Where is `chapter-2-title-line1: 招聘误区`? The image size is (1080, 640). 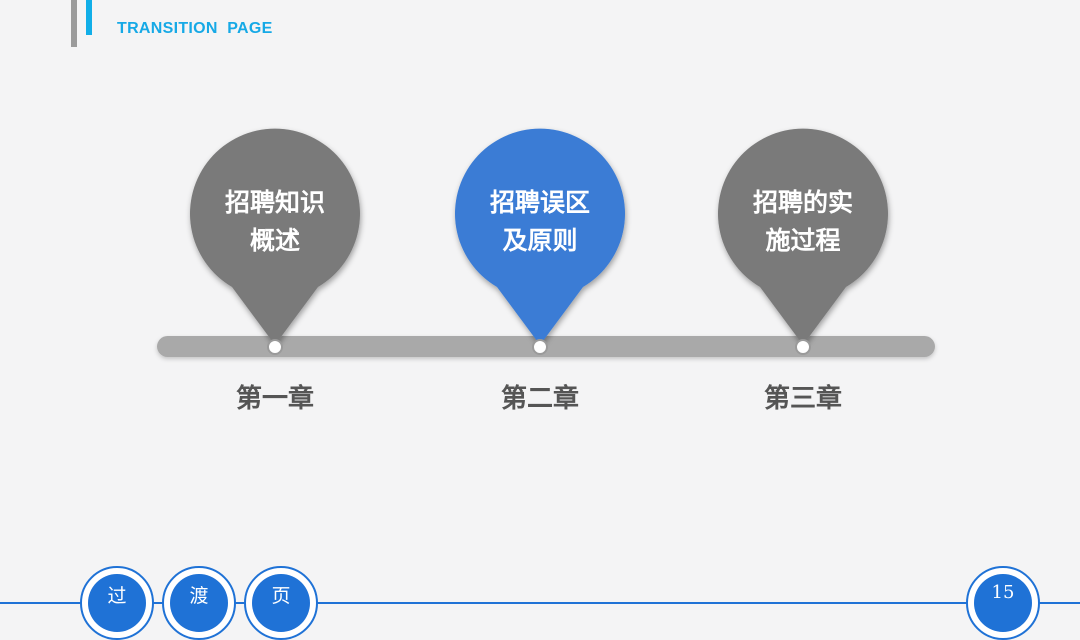 chapter-2-title-line1: 招聘误区 is located at coordinates (539, 202).